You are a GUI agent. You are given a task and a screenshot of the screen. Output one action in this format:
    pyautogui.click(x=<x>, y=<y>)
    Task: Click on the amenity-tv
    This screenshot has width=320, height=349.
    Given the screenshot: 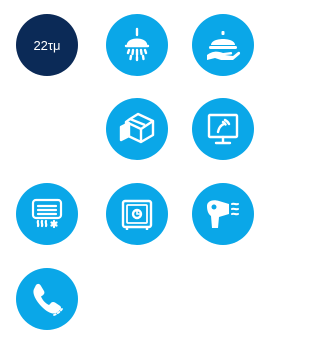 What is the action you would take?
    pyautogui.click(x=223, y=129)
    